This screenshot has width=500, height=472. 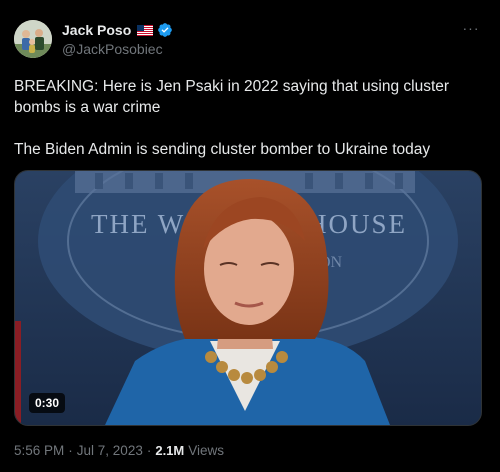 I want to click on user-handle: @JackPosobiec, so click(x=117, y=49).